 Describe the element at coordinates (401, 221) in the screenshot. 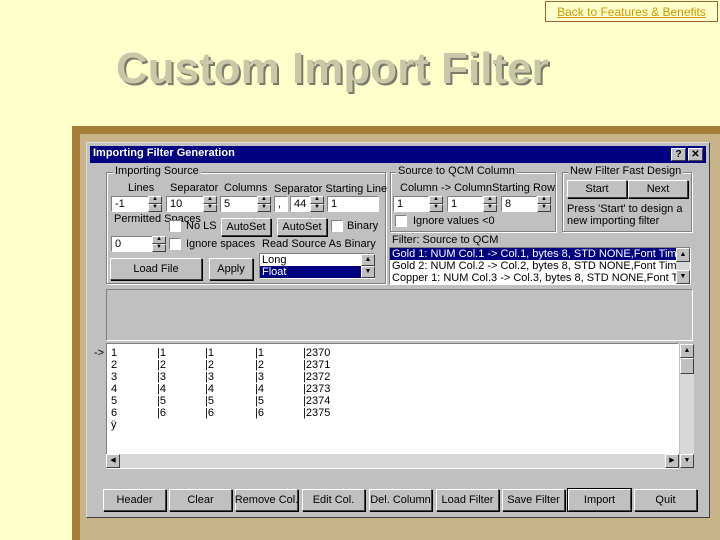

I see `ignore-values-checkbox` at that location.